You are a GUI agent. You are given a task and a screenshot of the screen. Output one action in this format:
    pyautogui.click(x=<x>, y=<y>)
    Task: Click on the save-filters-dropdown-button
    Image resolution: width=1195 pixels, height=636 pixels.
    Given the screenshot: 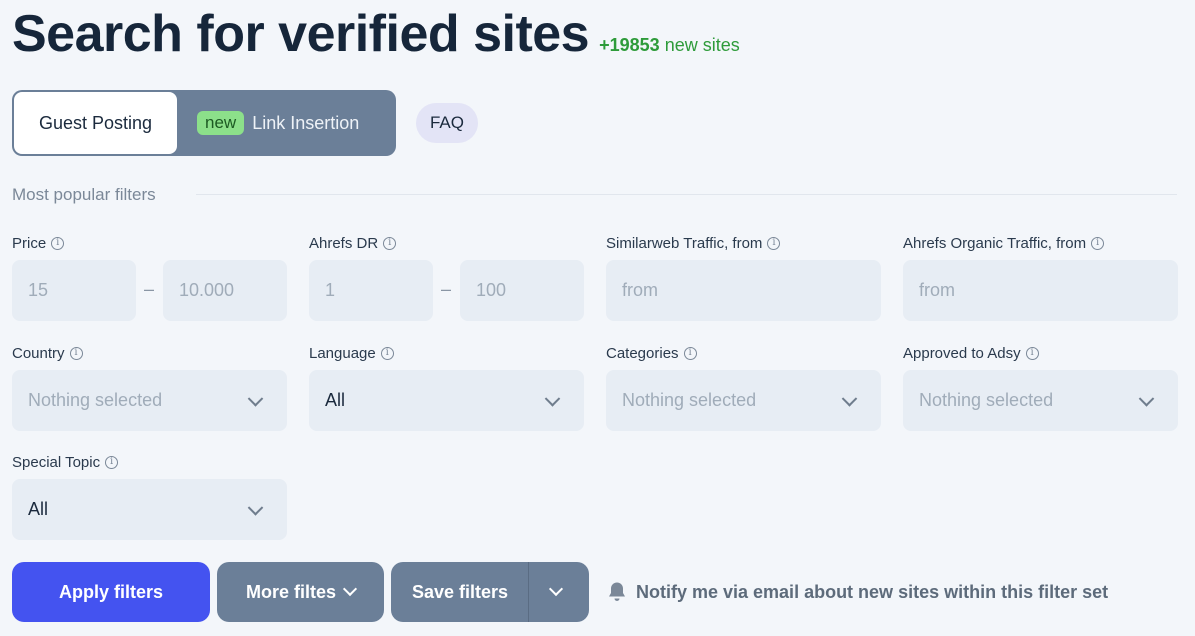 What is the action you would take?
    pyautogui.click(x=559, y=592)
    